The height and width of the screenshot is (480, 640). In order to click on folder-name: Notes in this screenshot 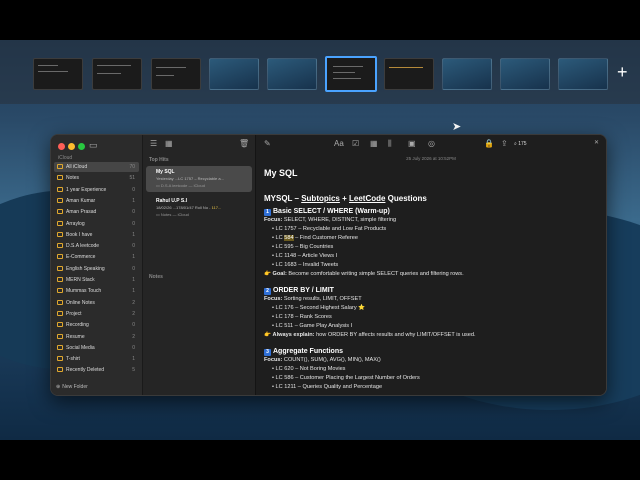, I will do `click(73, 178)`.